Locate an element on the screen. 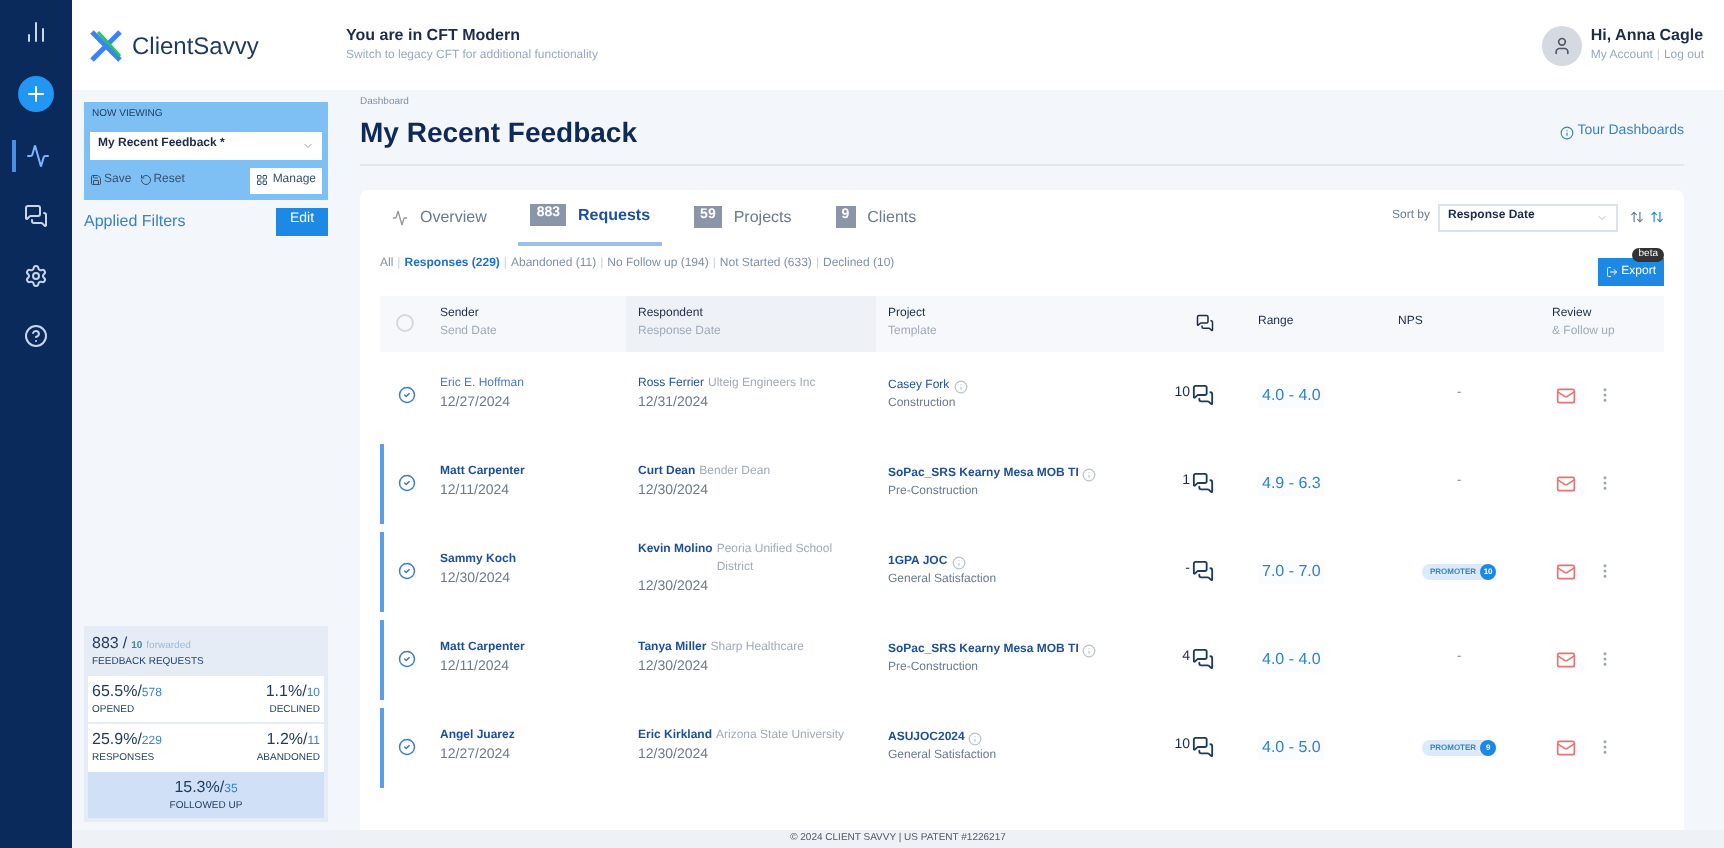  reset-icon is located at coordinates (145, 180).